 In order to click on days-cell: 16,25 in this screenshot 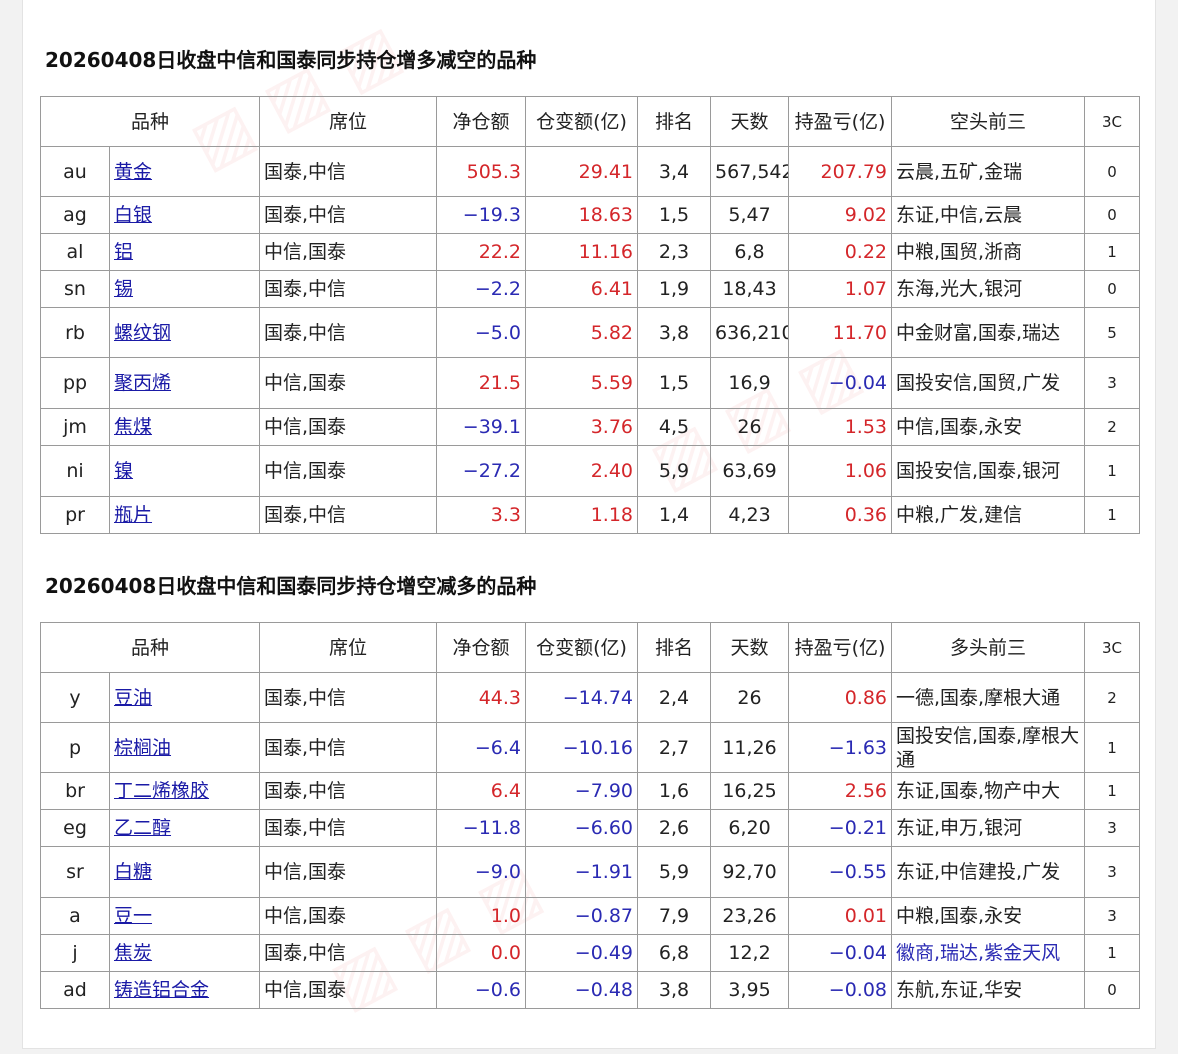, I will do `click(750, 791)`.